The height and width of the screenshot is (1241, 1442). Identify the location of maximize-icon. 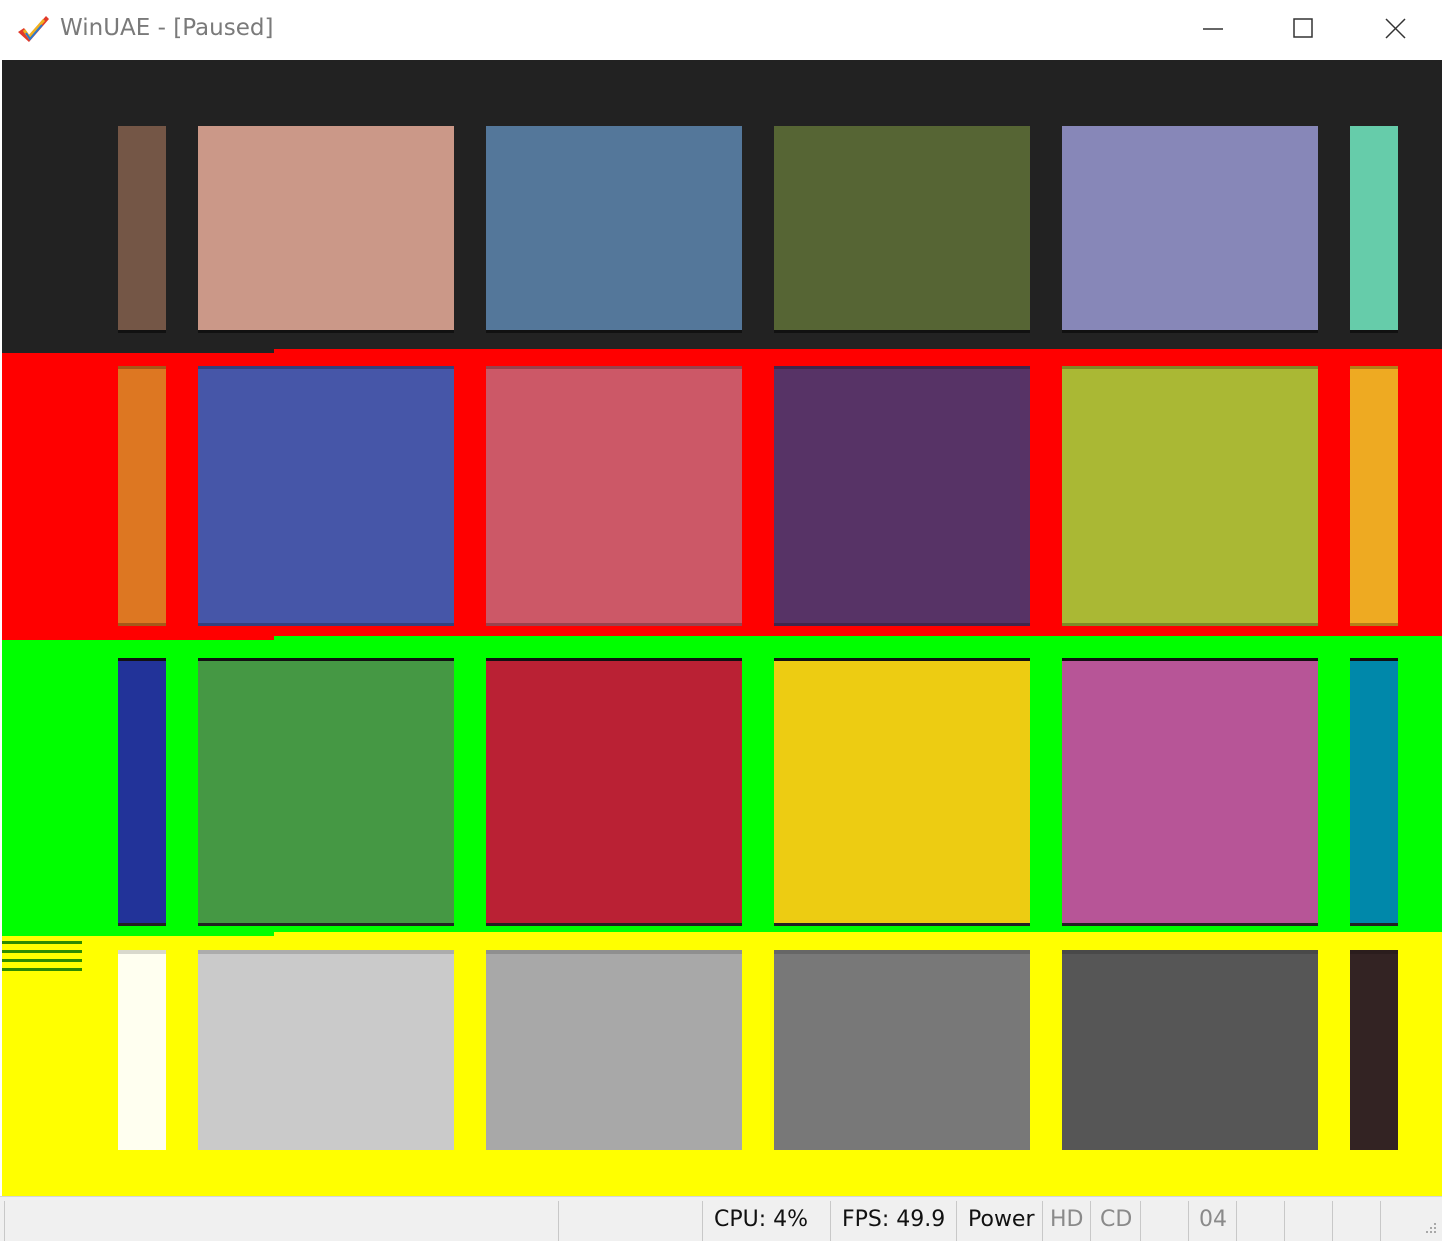
(1303, 28).